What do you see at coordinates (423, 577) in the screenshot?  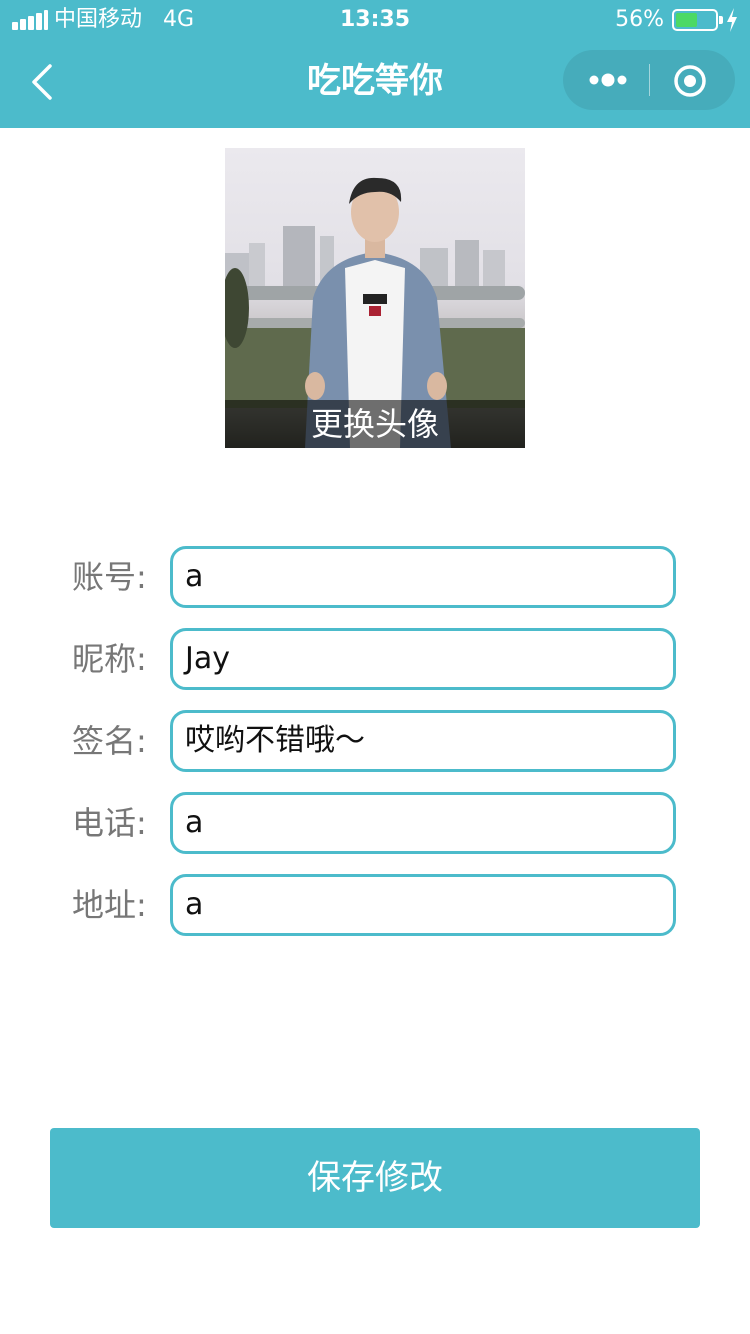 I see `account-input: a` at bounding box center [423, 577].